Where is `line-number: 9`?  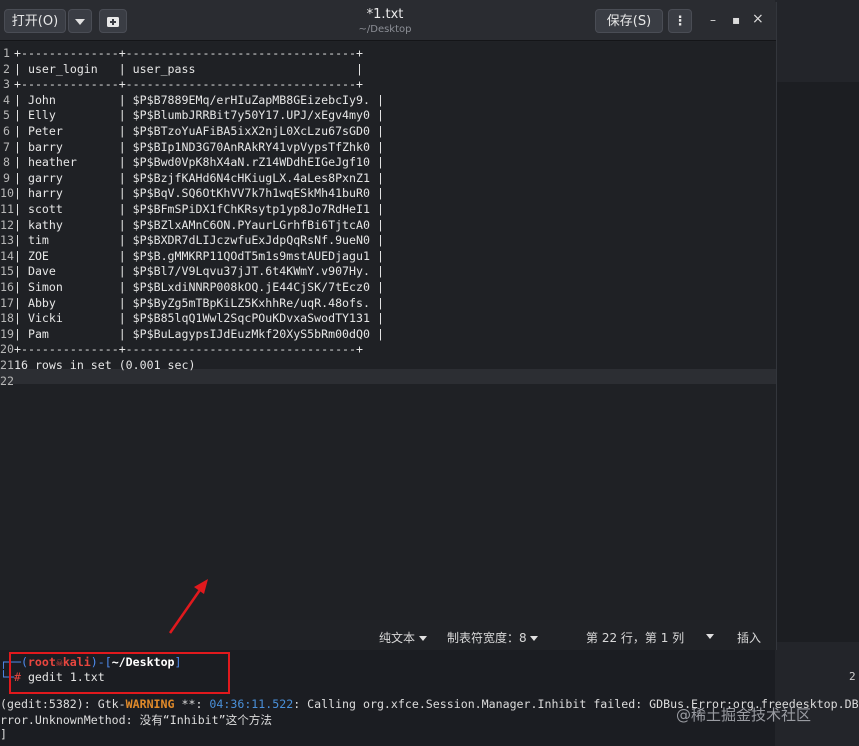 line-number: 9 is located at coordinates (6, 177).